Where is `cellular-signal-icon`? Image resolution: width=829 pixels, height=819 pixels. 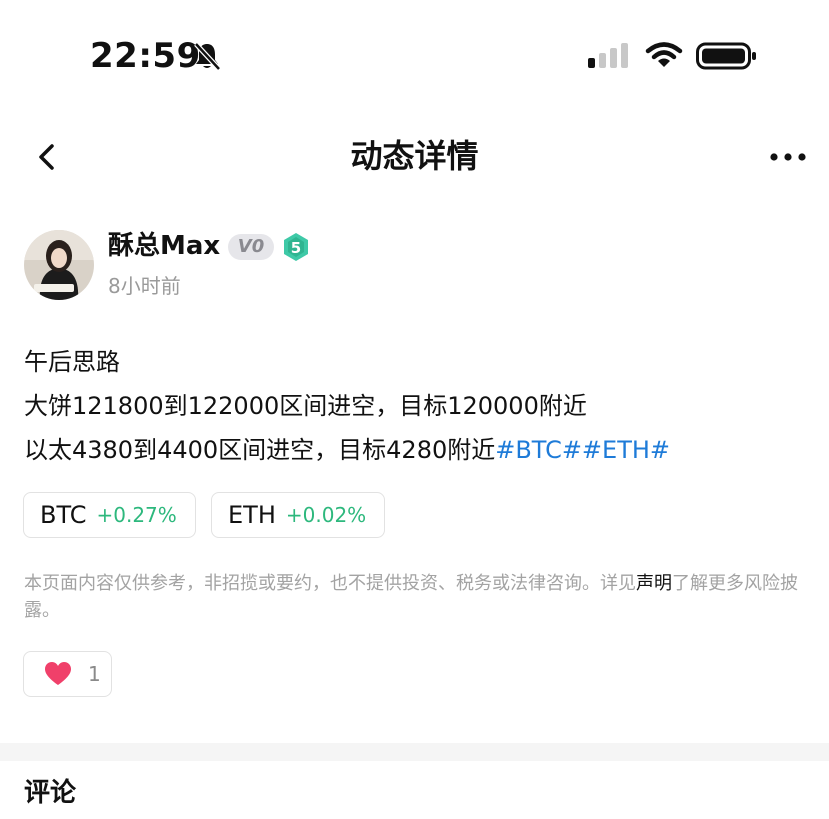 cellular-signal-icon is located at coordinates (608, 55).